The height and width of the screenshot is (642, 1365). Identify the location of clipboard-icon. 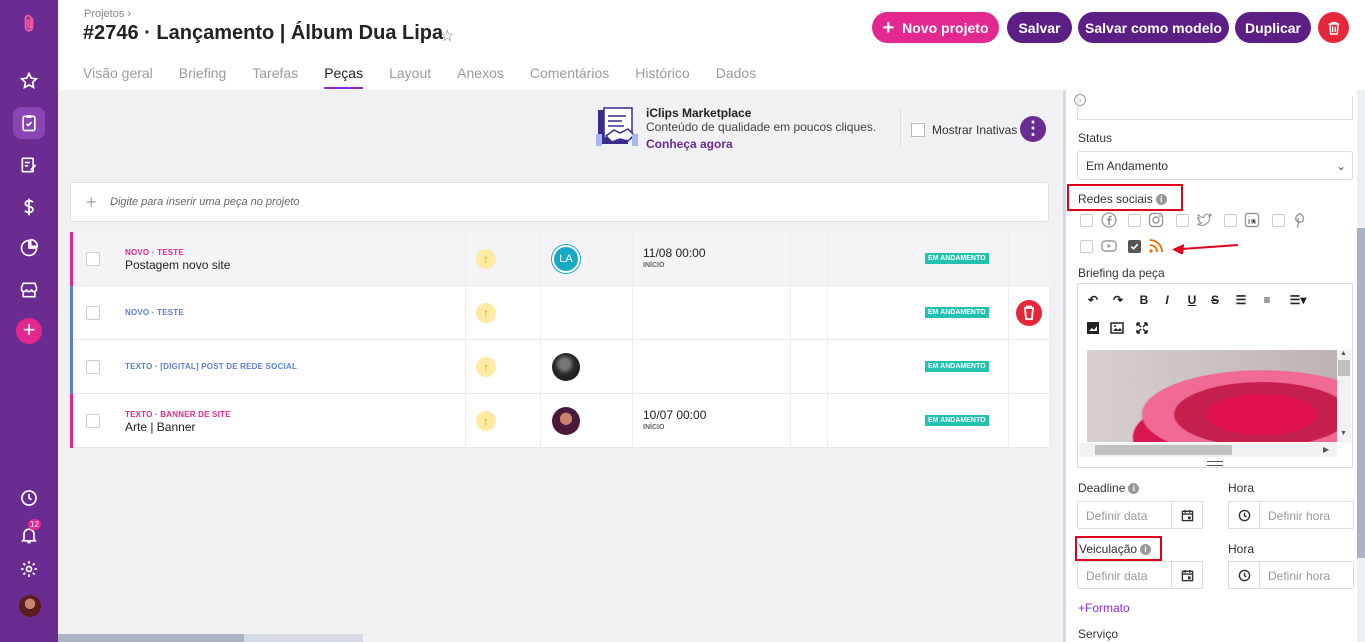
(29, 123).